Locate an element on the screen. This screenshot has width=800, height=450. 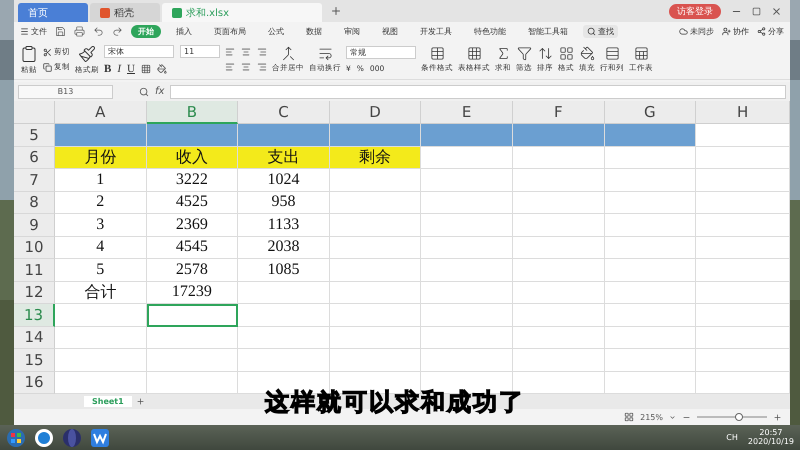
share-action: 分享 is located at coordinates (770, 31).